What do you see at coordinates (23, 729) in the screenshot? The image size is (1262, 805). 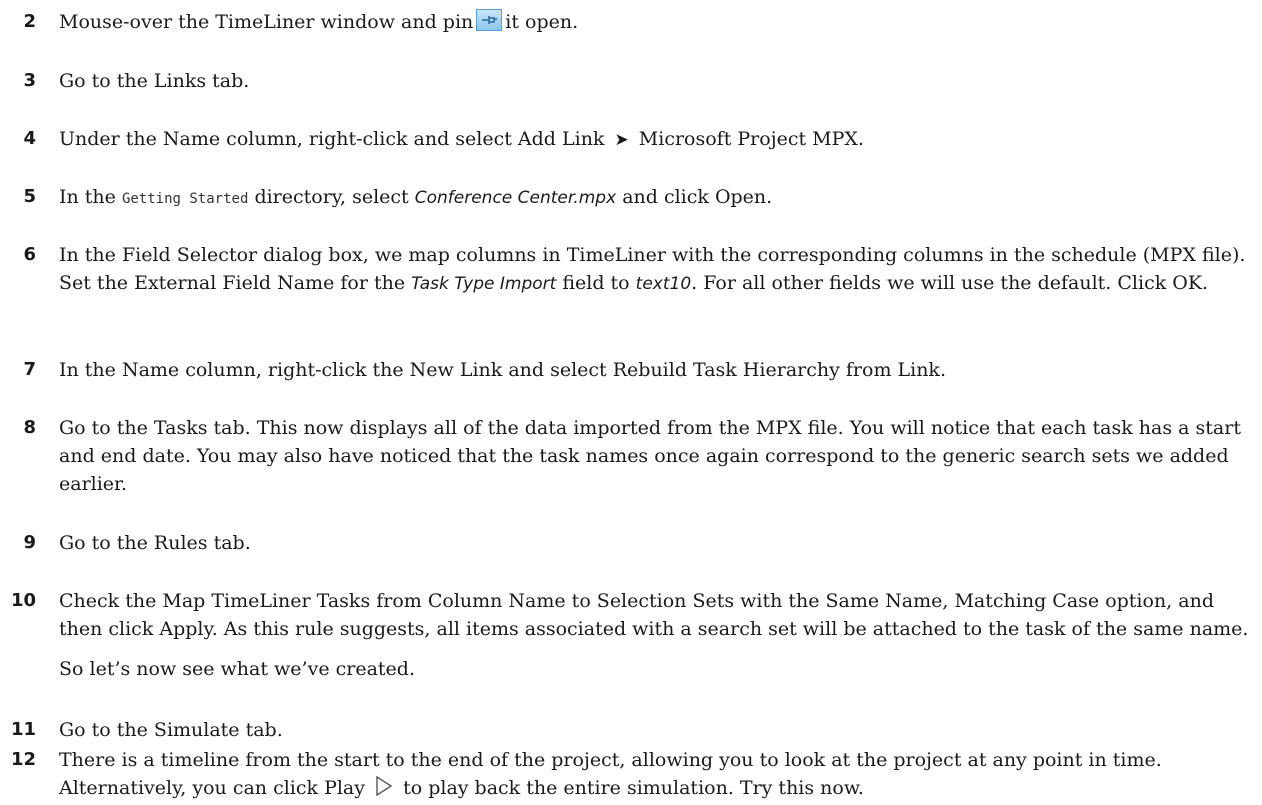 I see `step-number: 11` at bounding box center [23, 729].